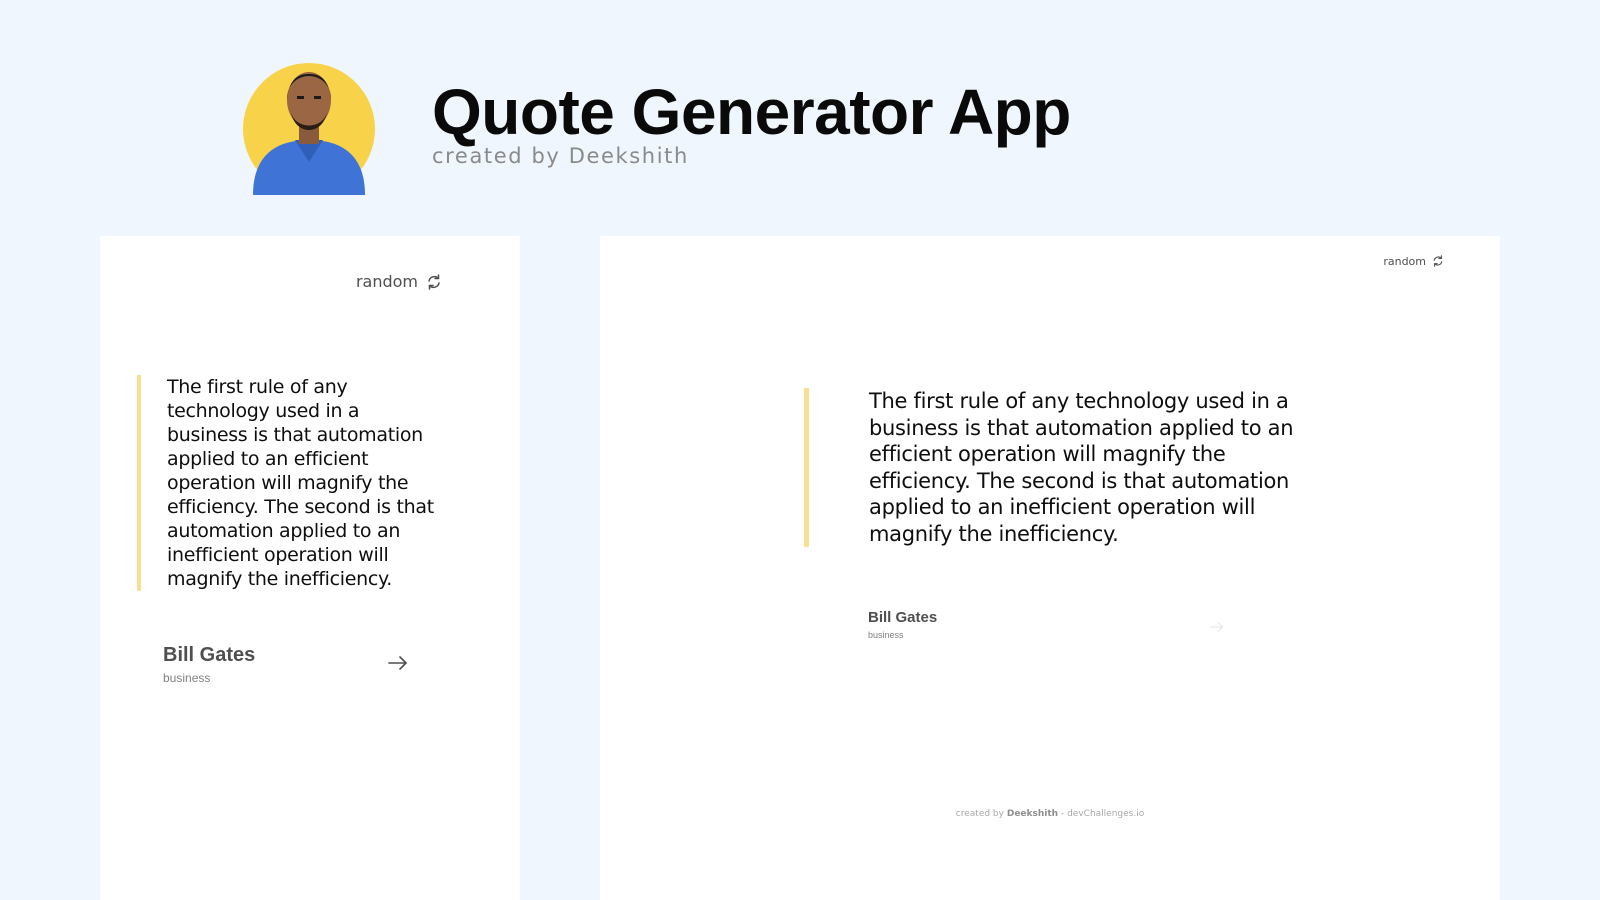 Image resolution: width=1600 pixels, height=900 pixels. What do you see at coordinates (1032, 814) in the screenshot?
I see `footer-author: Deekshith` at bounding box center [1032, 814].